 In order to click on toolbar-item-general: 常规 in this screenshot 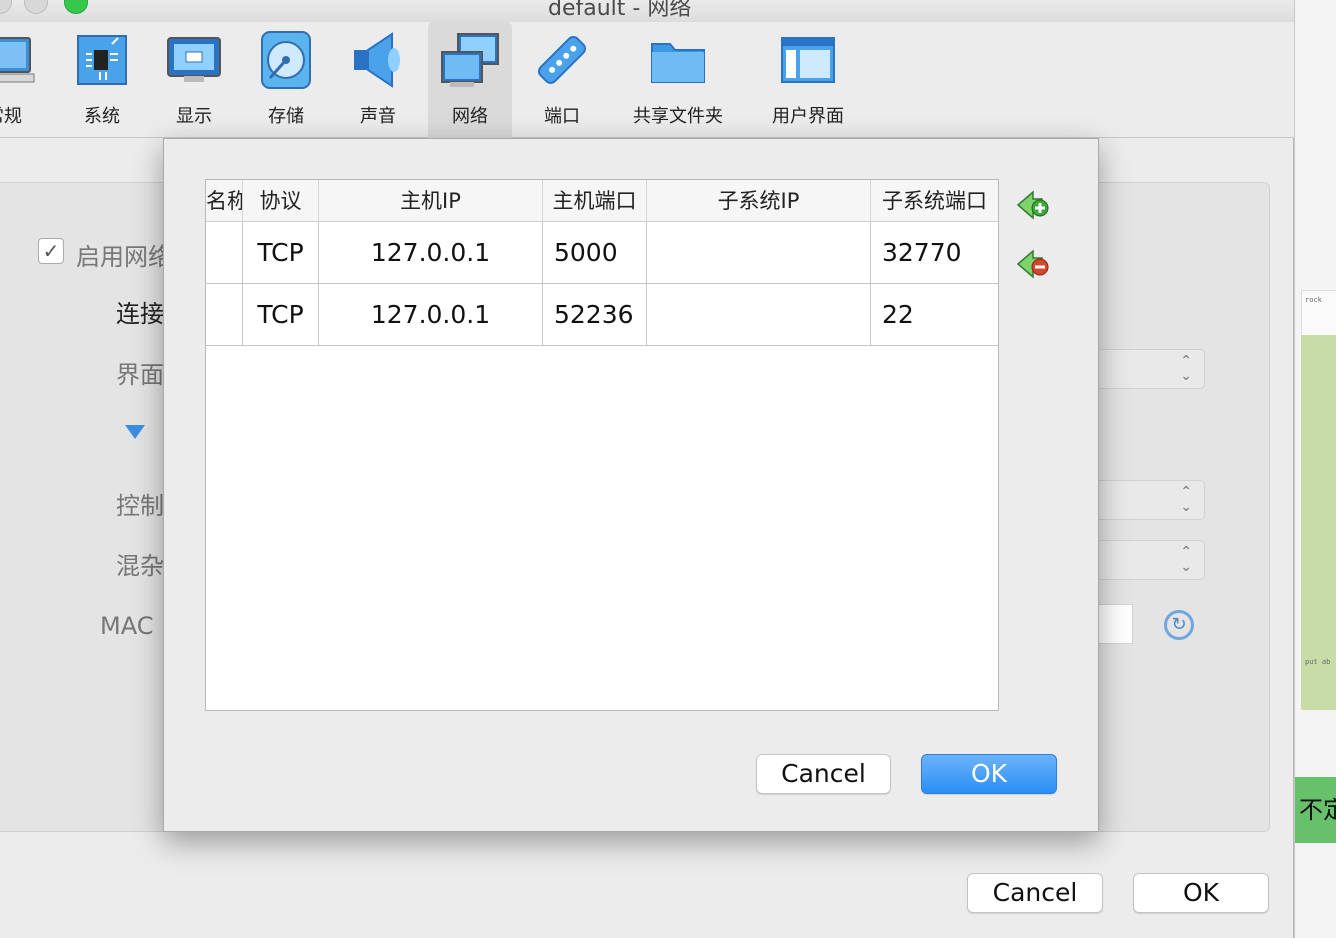, I will do `click(23, 80)`.